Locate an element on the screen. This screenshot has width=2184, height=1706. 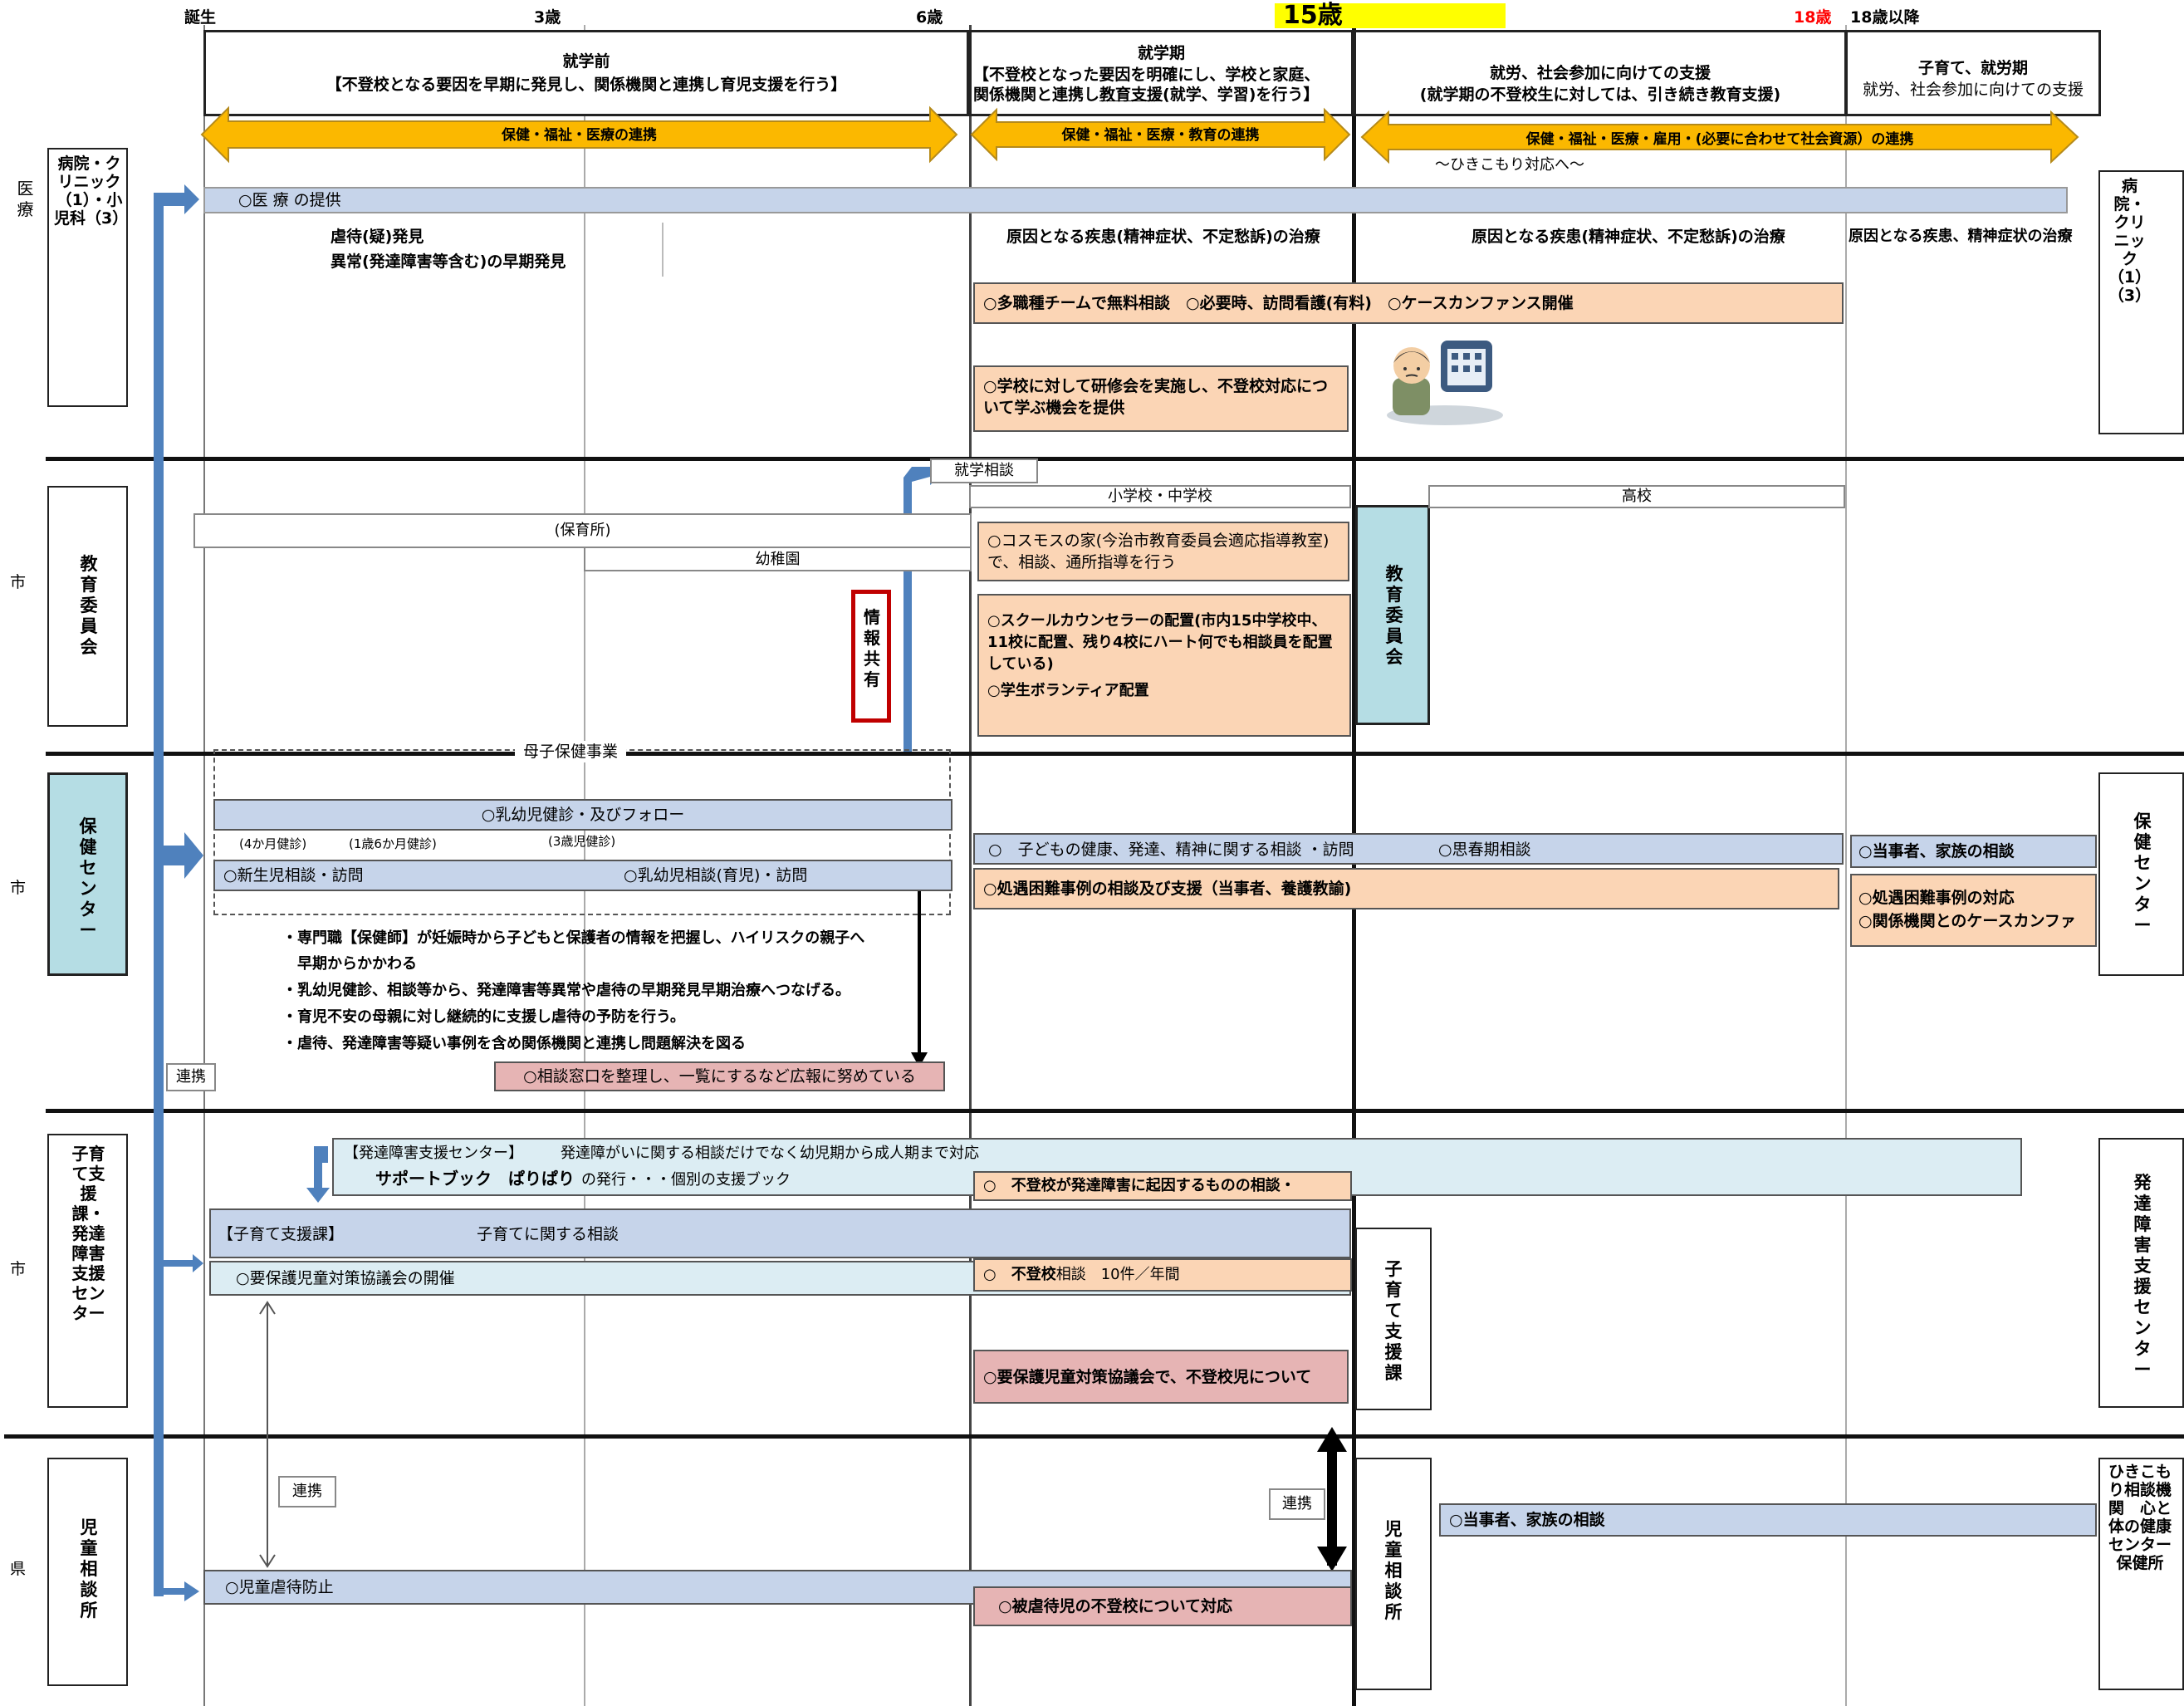
connector-arrow-development is located at coordinates (183, 1263).